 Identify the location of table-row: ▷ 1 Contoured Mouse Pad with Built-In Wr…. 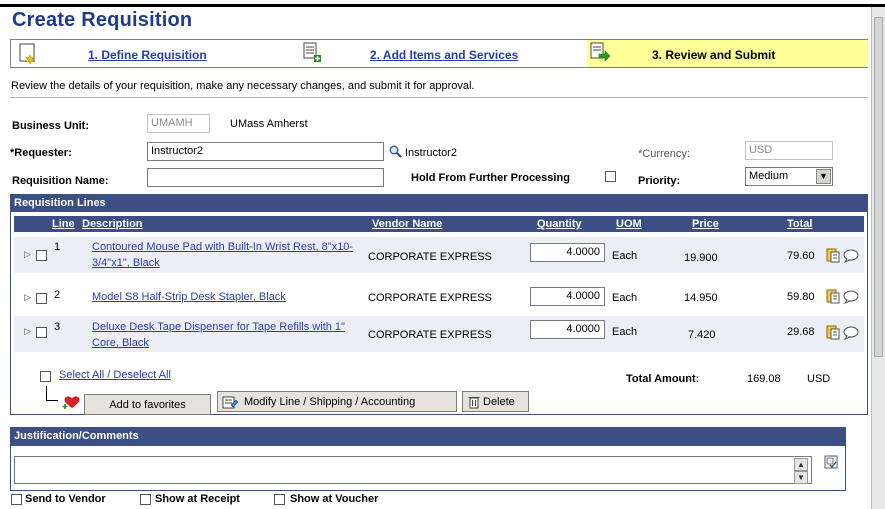
(439, 255).